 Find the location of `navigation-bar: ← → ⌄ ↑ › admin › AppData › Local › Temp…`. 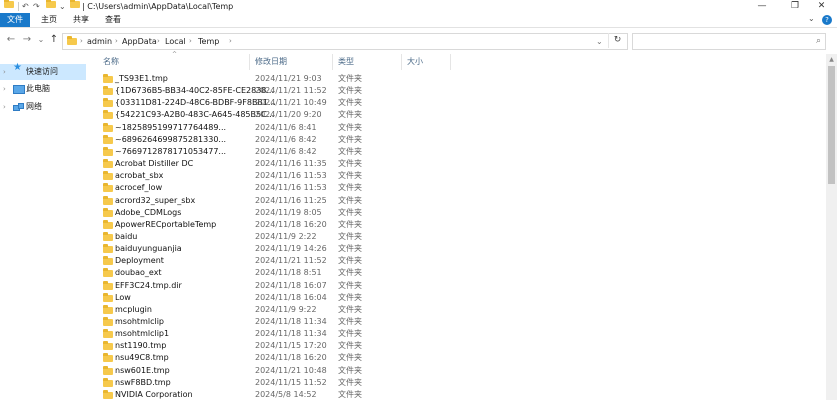

navigation-bar: ← → ⌄ ↑ › admin › AppData › Local › Temp… is located at coordinates (418, 41).